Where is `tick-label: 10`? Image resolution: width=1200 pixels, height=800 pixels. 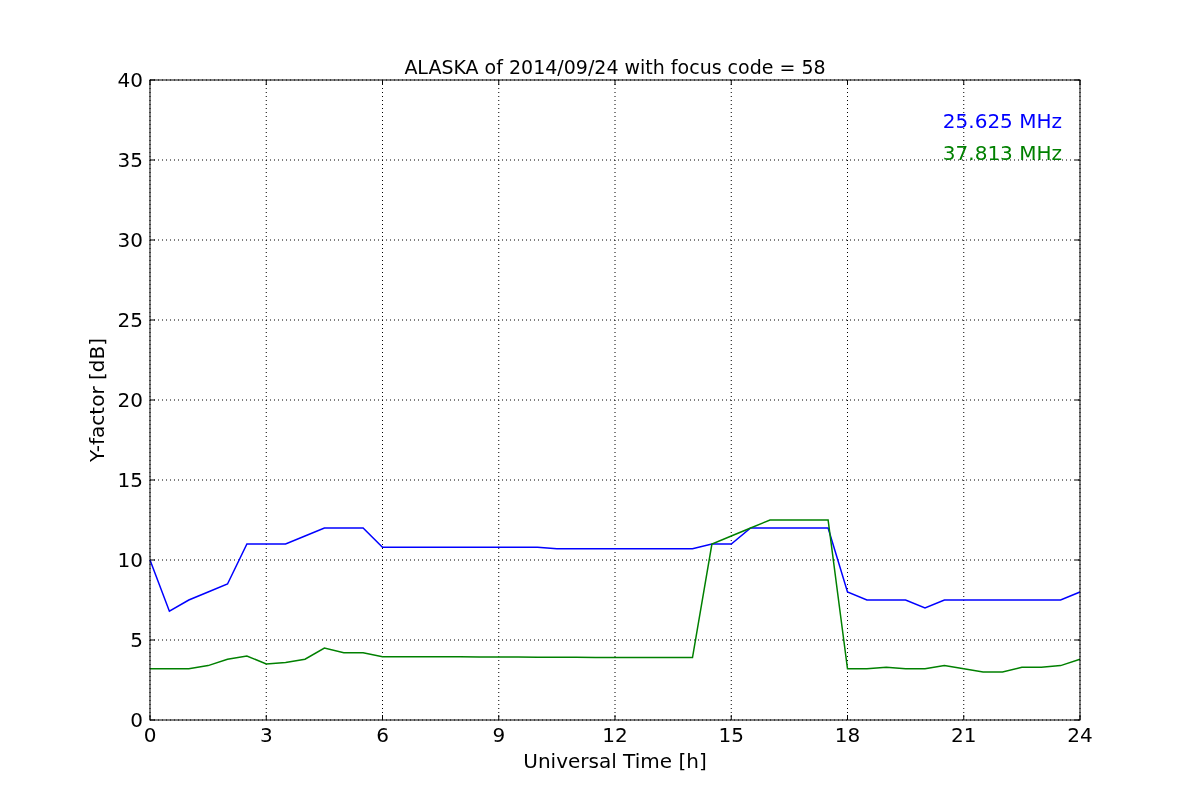
tick-label: 10 is located at coordinates (130, 560).